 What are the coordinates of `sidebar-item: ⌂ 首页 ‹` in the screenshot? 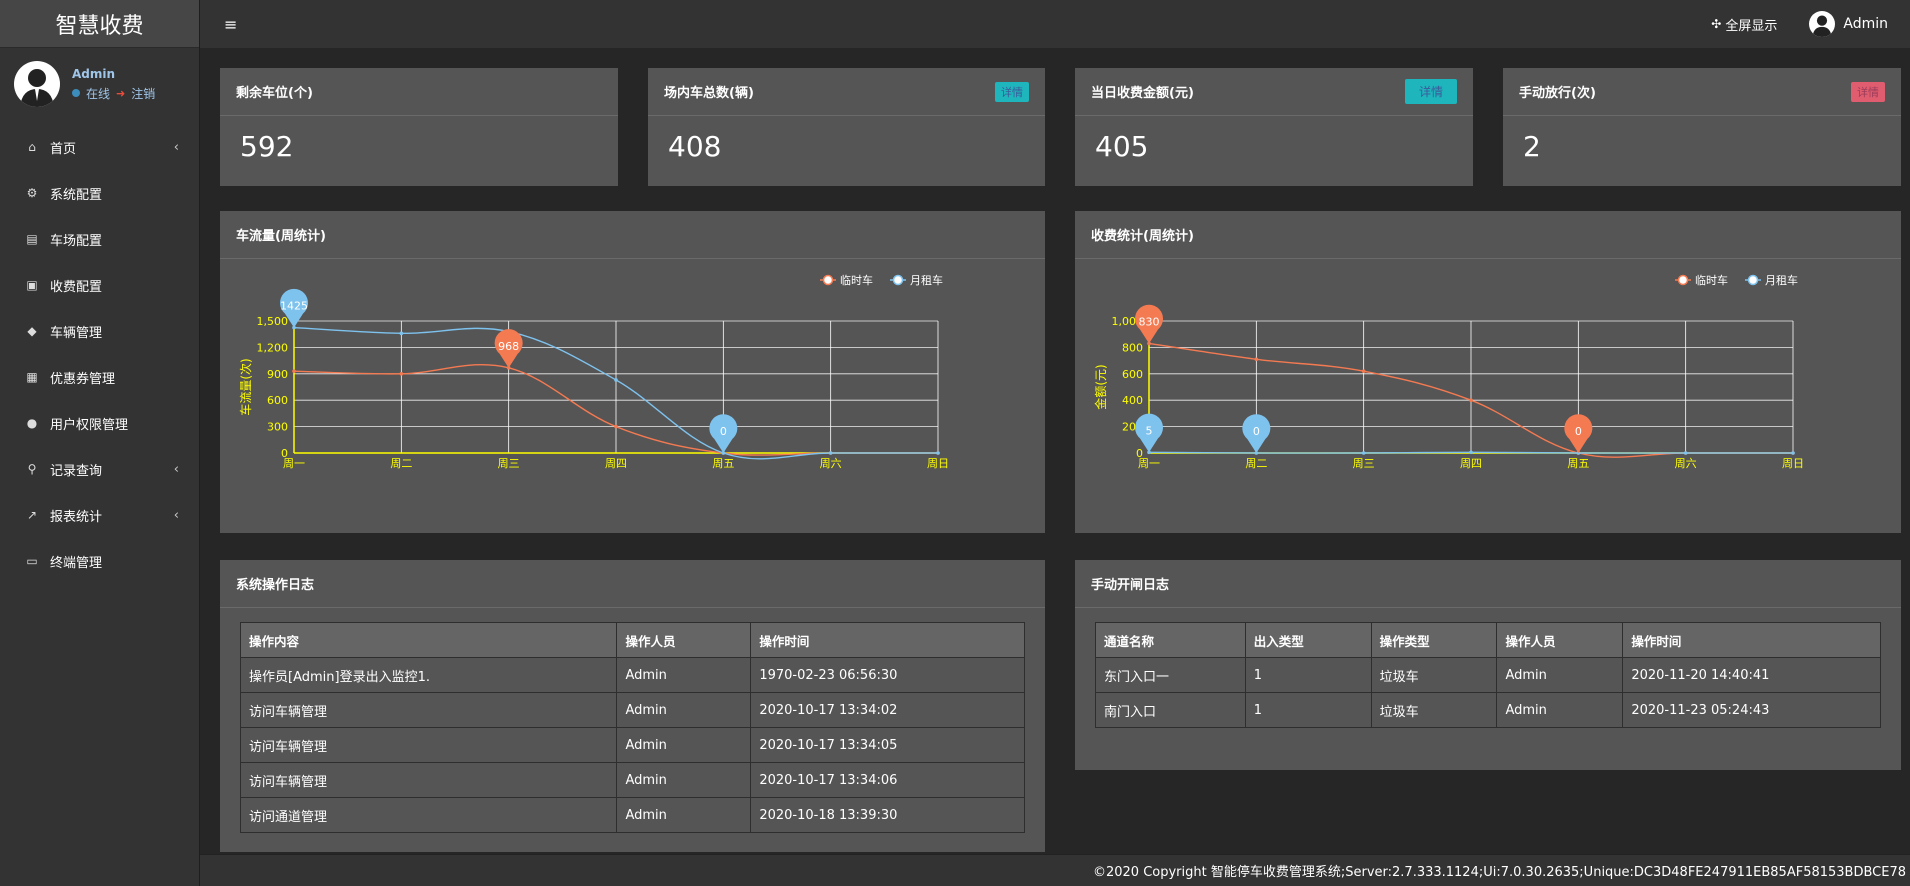 It's located at (99, 147).